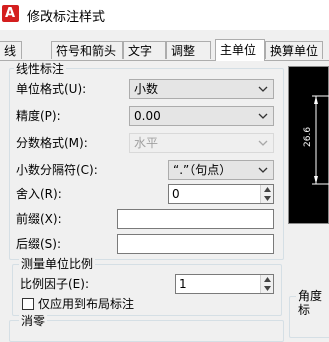 This screenshot has height=342, width=329. I want to click on fraction-format-select: 水平, so click(201, 143).